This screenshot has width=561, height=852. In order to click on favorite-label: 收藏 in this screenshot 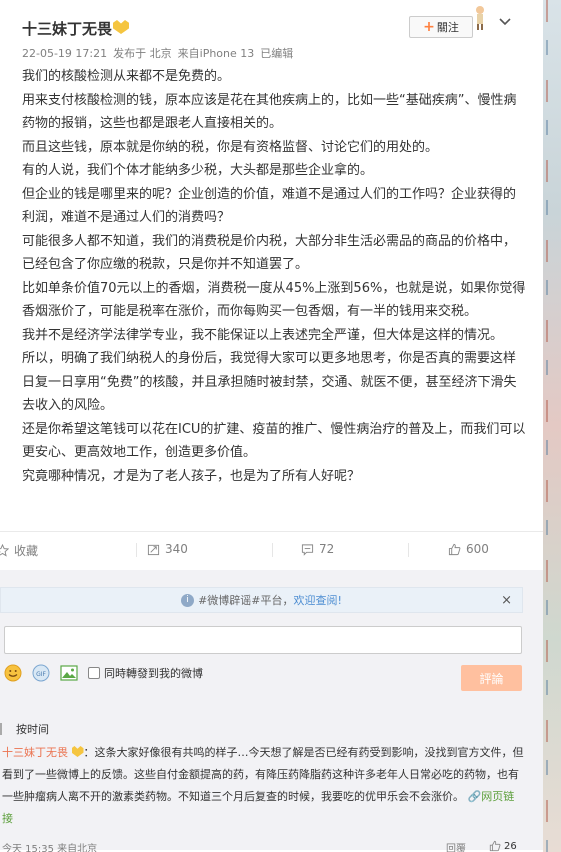, I will do `click(26, 551)`.